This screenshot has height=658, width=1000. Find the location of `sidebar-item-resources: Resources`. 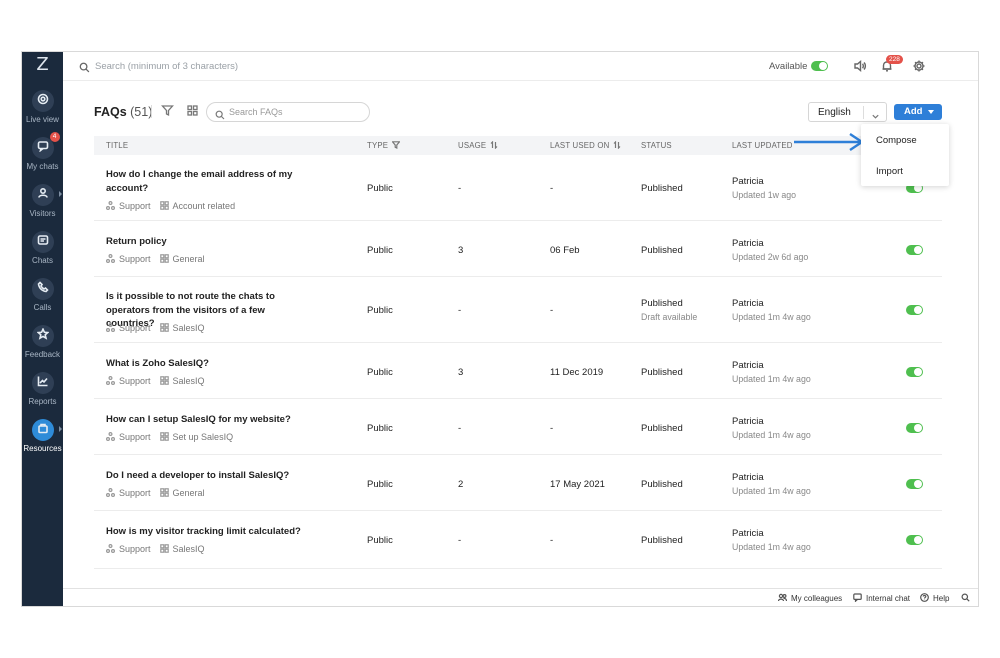

sidebar-item-resources: Resources is located at coordinates (42, 436).